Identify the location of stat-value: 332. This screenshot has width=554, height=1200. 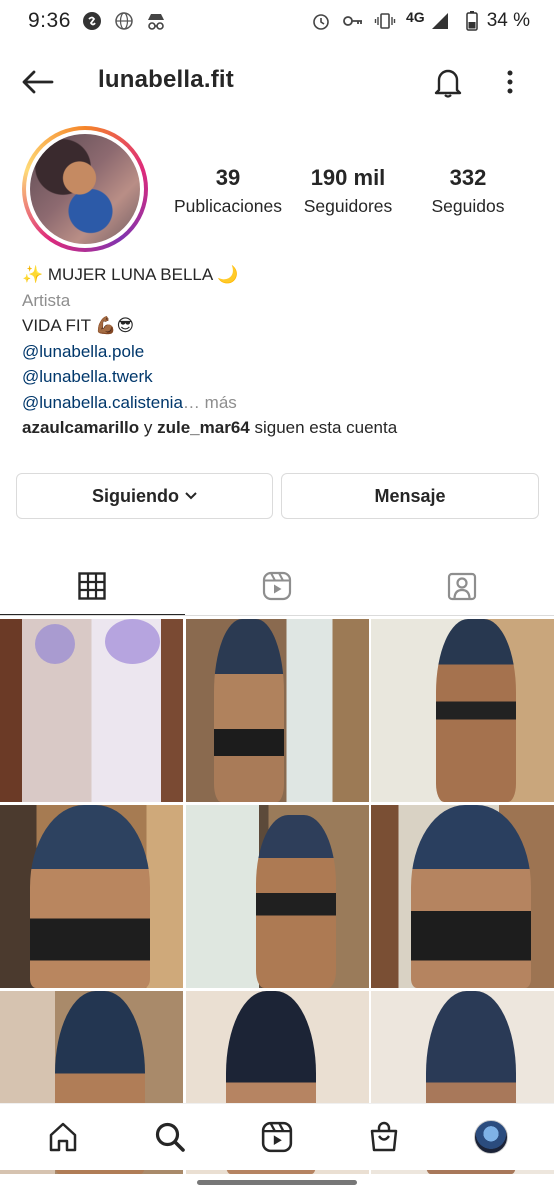
(468, 177).